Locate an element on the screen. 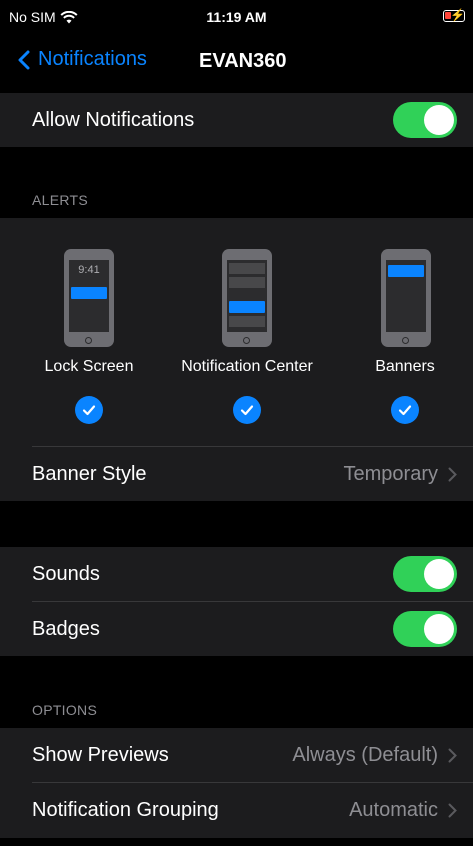  banner-style-value: Temporary is located at coordinates (390, 473).